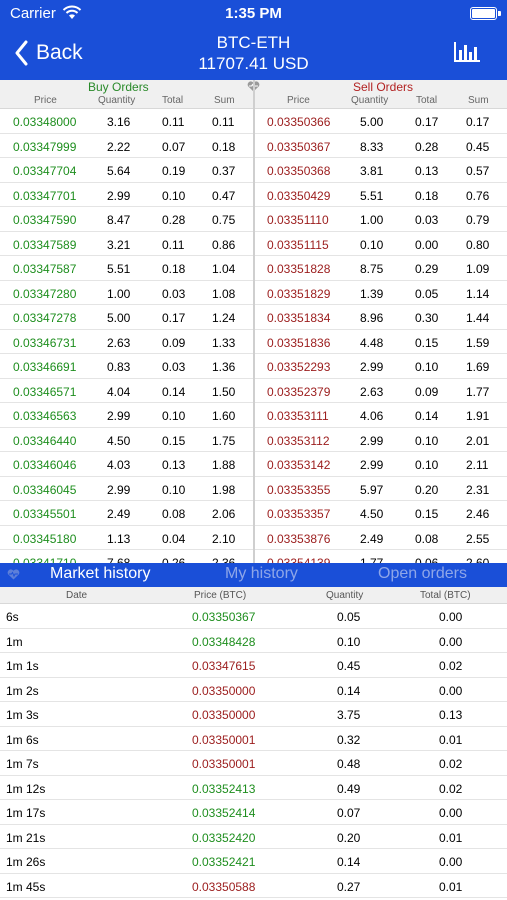 The height and width of the screenshot is (900, 507). What do you see at coordinates (14, 641) in the screenshot?
I see `trade-date: 1m` at bounding box center [14, 641].